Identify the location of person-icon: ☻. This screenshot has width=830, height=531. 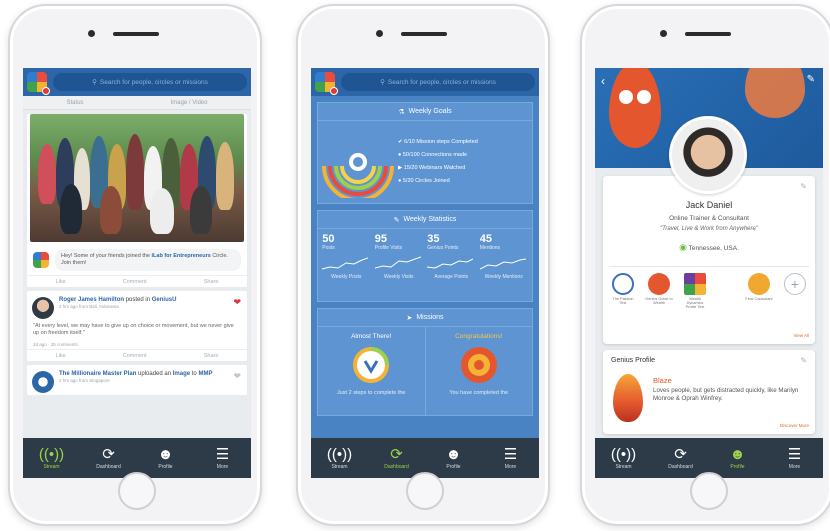
(737, 454).